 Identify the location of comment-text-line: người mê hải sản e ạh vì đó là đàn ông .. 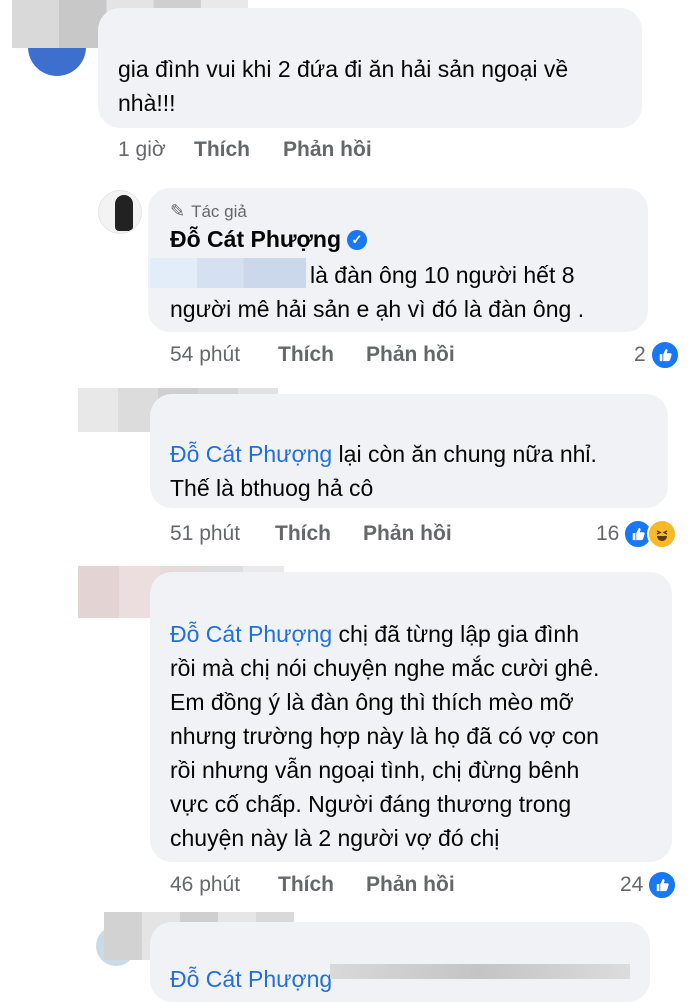
(377, 309).